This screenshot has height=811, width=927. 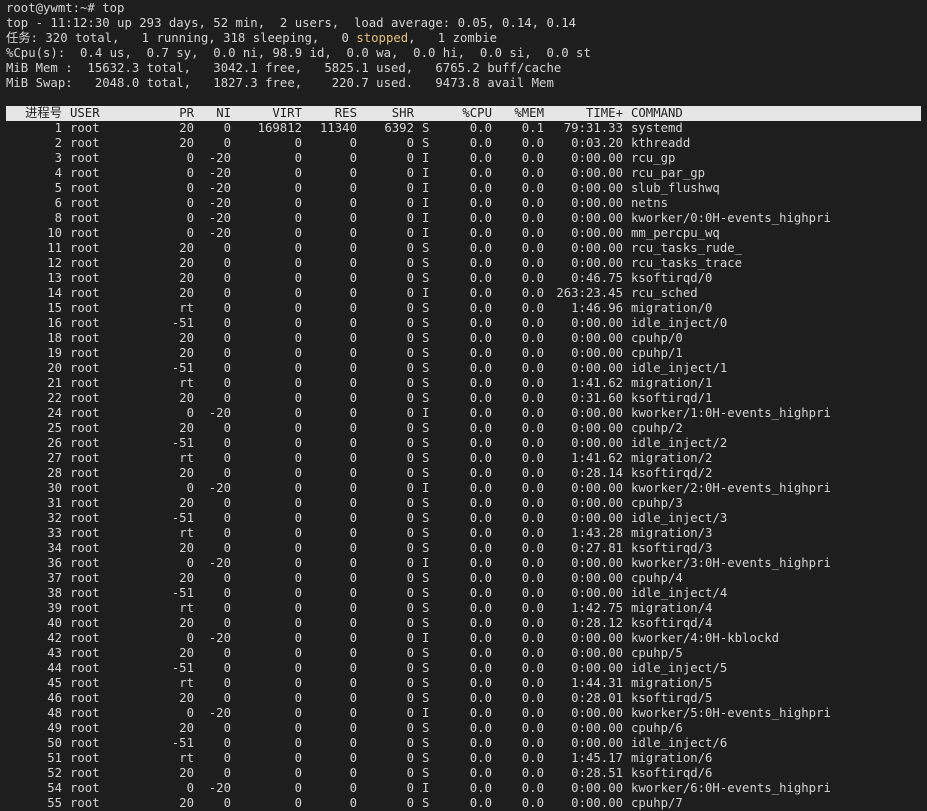 What do you see at coordinates (54, 383) in the screenshot?
I see `process-pid: 21` at bounding box center [54, 383].